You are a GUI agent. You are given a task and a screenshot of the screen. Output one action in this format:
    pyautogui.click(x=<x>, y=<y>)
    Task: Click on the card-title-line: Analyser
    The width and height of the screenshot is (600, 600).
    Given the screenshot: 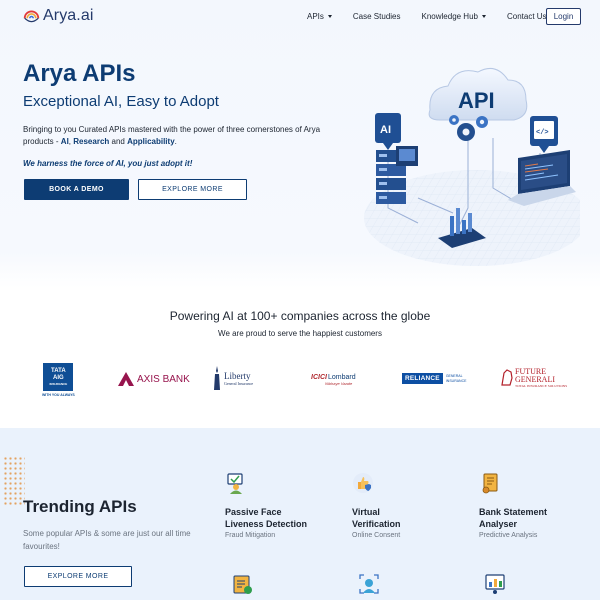 What is the action you would take?
    pyautogui.click(x=498, y=524)
    